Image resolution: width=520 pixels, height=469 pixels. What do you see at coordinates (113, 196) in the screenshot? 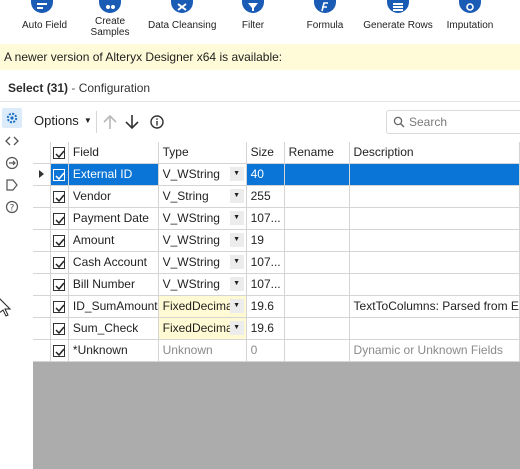
I see `field-name: Vendor` at bounding box center [113, 196].